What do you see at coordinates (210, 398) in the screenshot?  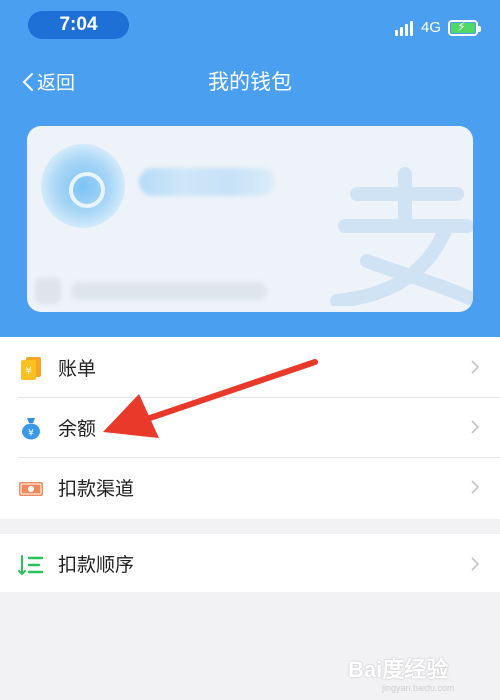 I see `annotation-arrow` at bounding box center [210, 398].